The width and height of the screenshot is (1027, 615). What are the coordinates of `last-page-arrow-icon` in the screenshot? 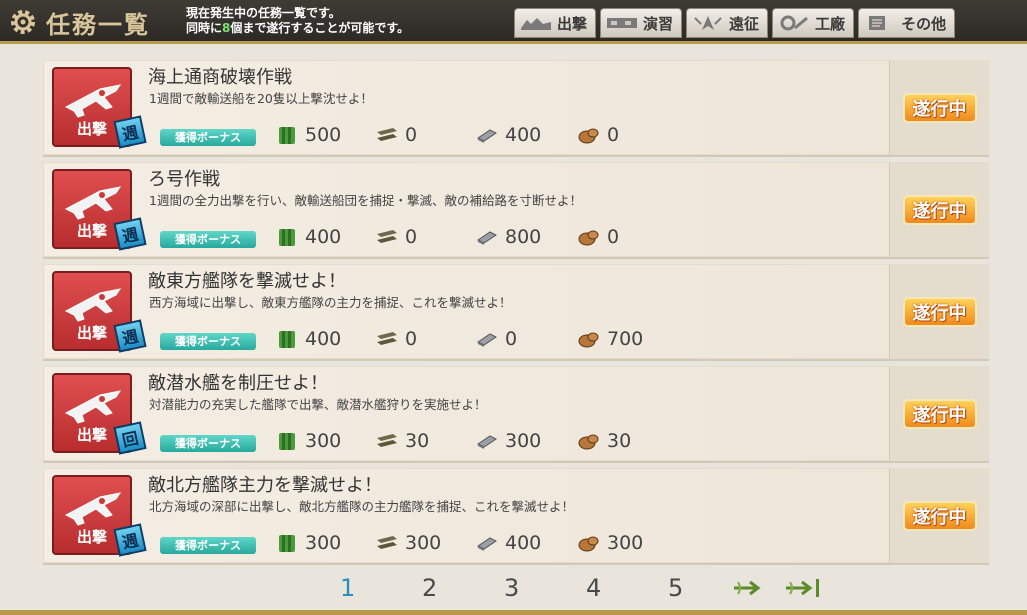 It's located at (806, 588).